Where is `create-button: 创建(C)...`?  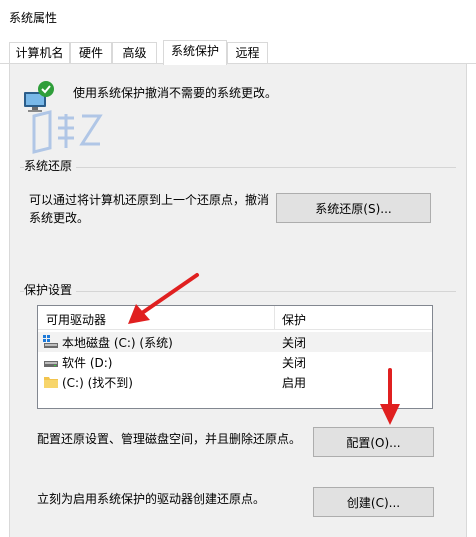
create-button: 创建(C)... is located at coordinates (373, 502).